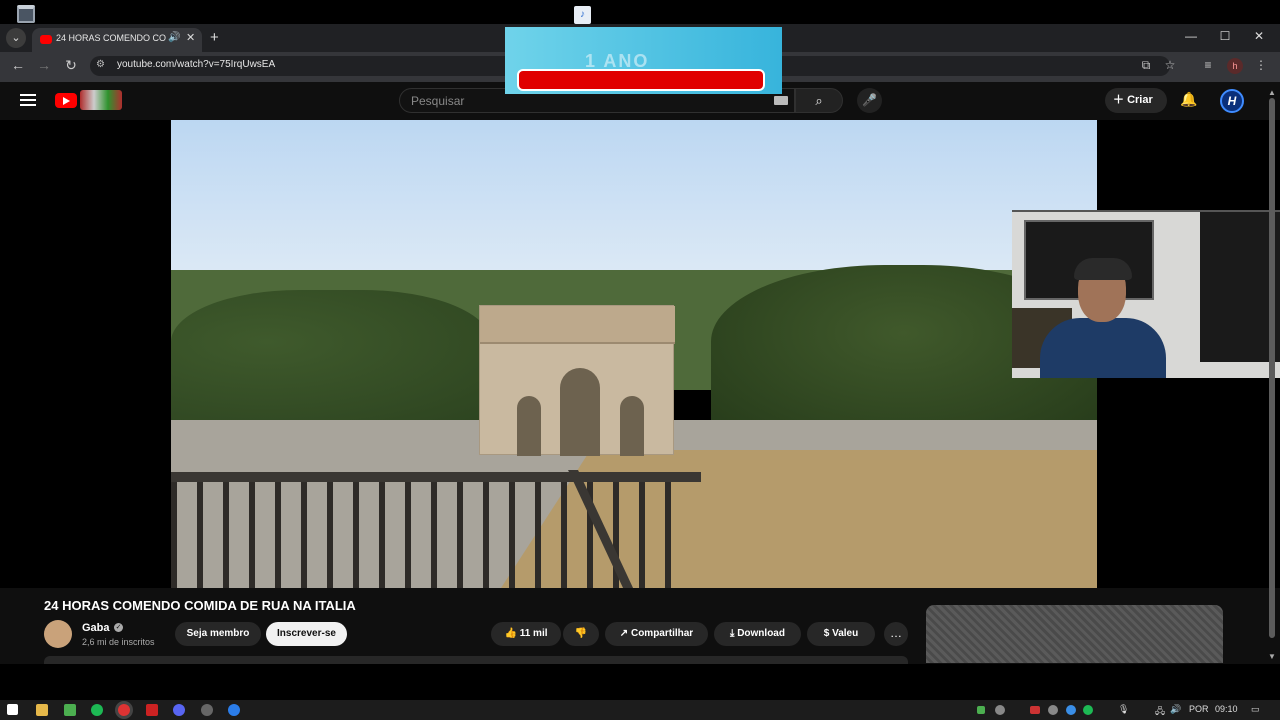 This screenshot has height=720, width=1280. Describe the element at coordinates (218, 634) in the screenshot. I see `join-button: Seja membro` at that location.